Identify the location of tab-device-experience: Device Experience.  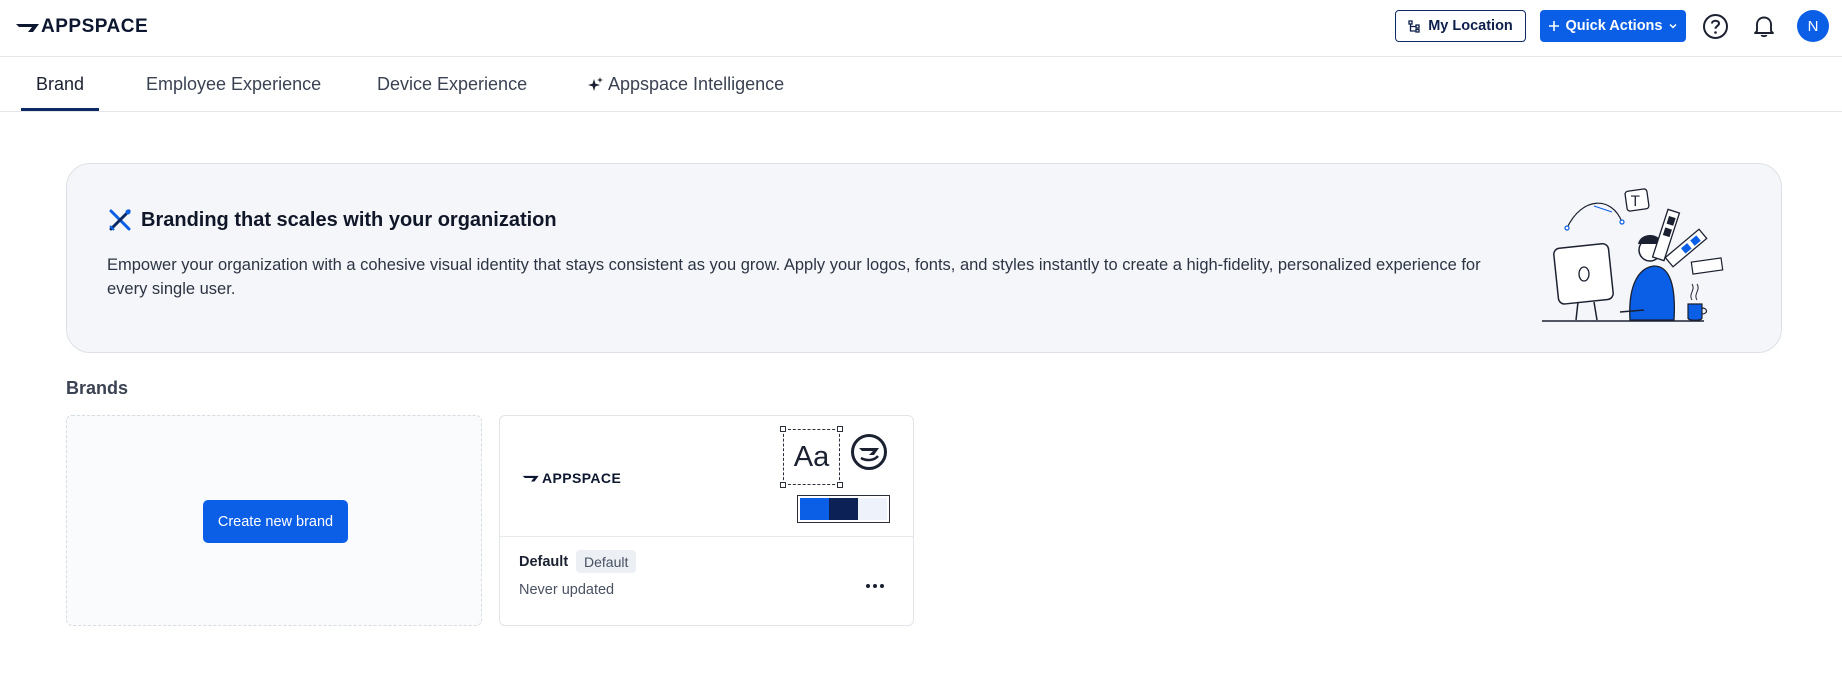
(452, 84).